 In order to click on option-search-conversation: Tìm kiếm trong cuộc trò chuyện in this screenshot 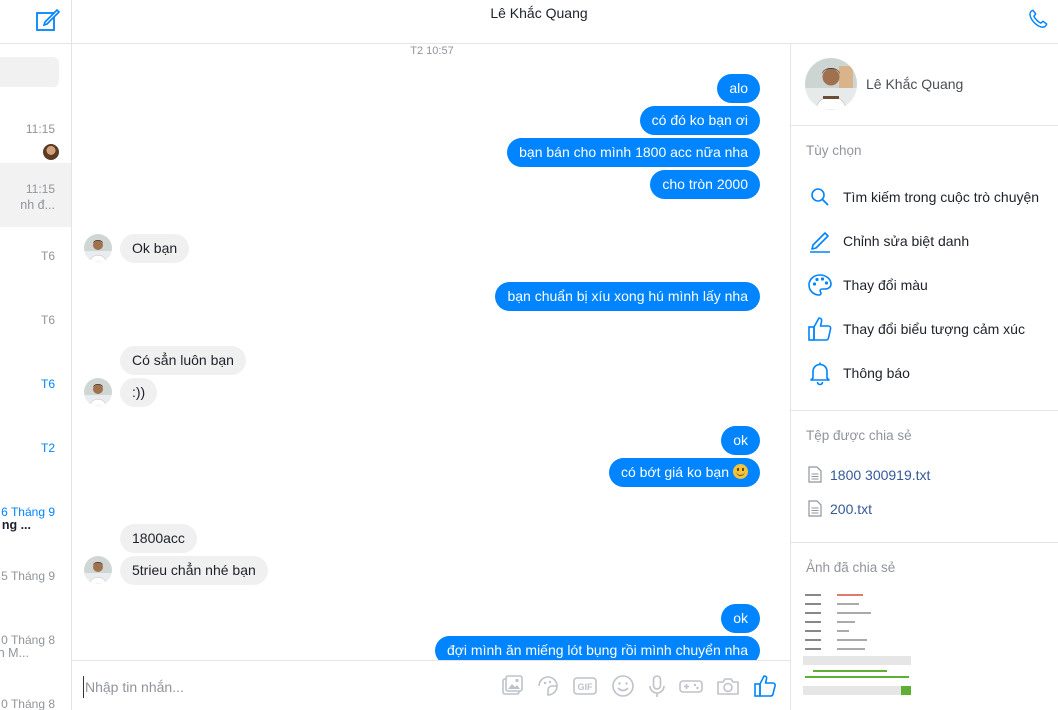, I will do `click(930, 197)`.